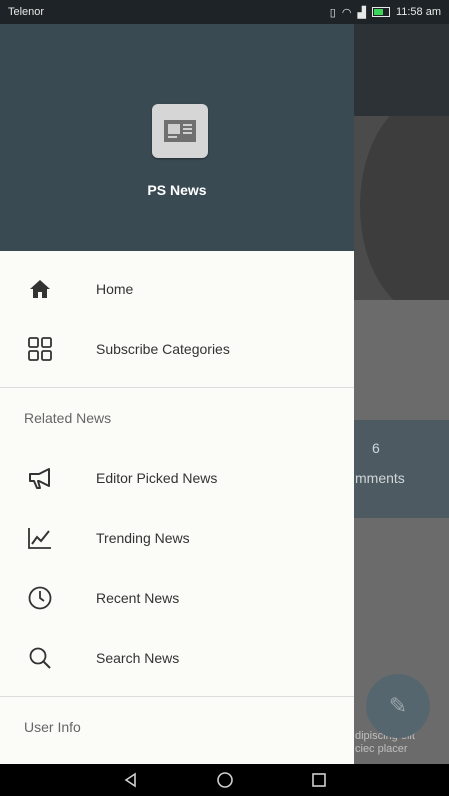 This screenshot has height=796, width=449. I want to click on background-hero-shape, so click(404, 208).